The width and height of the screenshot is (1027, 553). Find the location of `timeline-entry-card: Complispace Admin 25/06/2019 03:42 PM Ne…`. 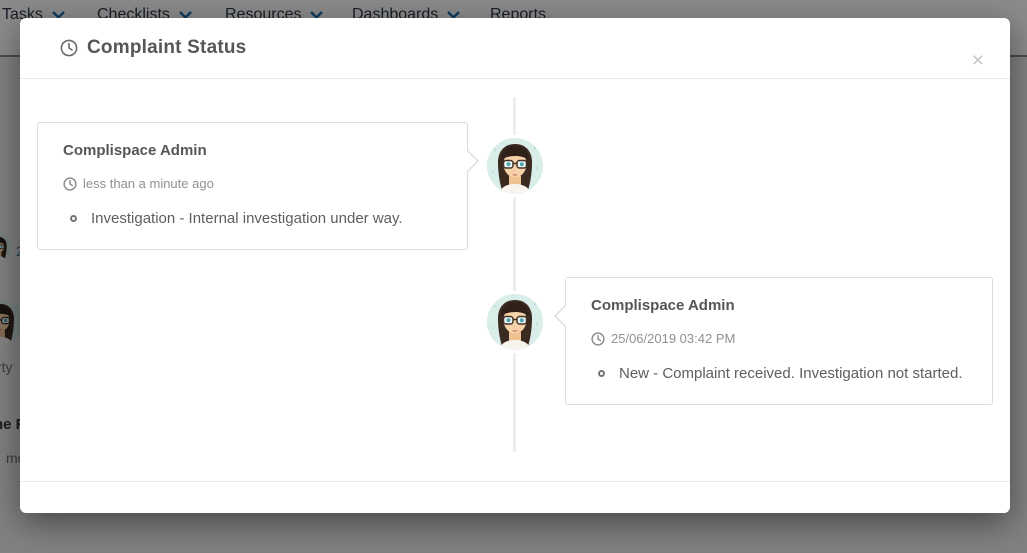

timeline-entry-card: Complispace Admin 25/06/2019 03:42 PM Ne… is located at coordinates (773, 341).